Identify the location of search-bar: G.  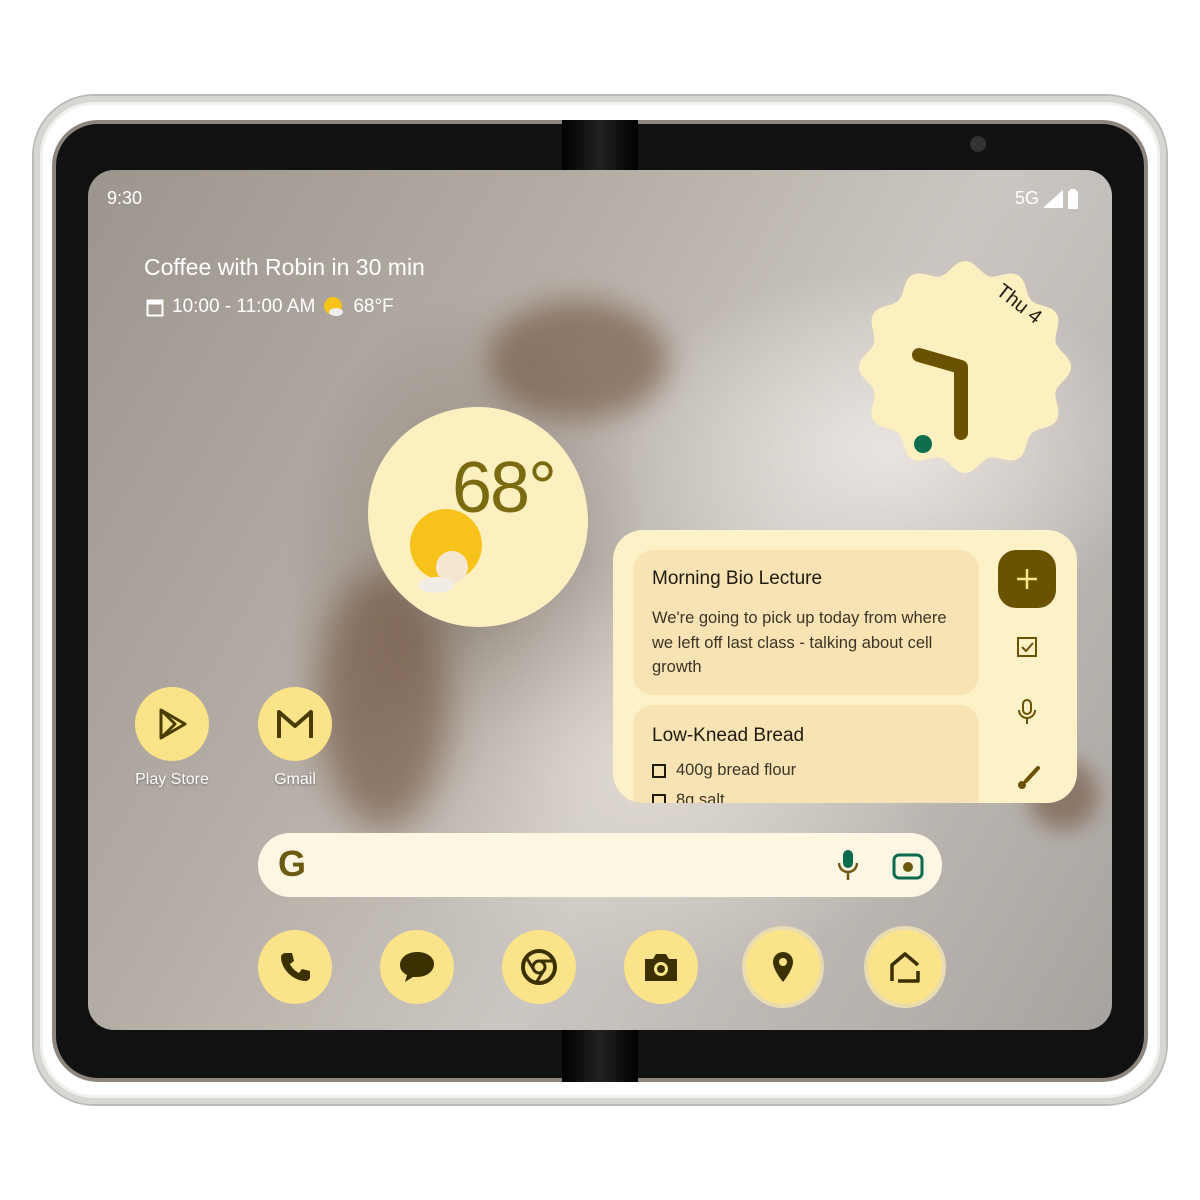
(600, 865).